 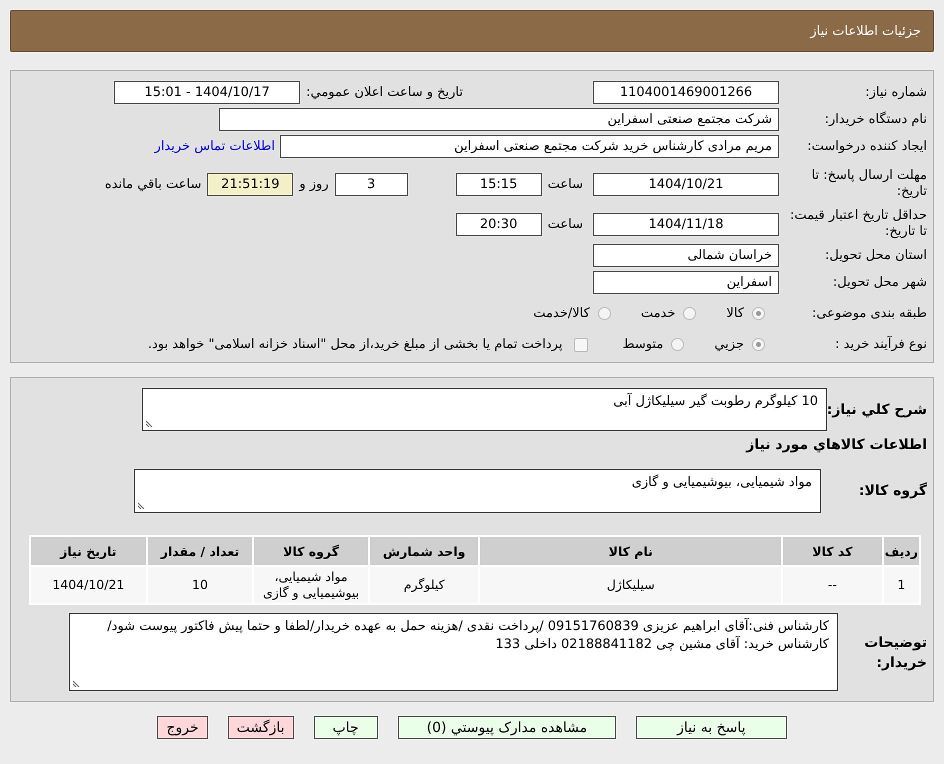 What do you see at coordinates (901, 551) in the screenshot?
I see `column-header: ردیف` at bounding box center [901, 551].